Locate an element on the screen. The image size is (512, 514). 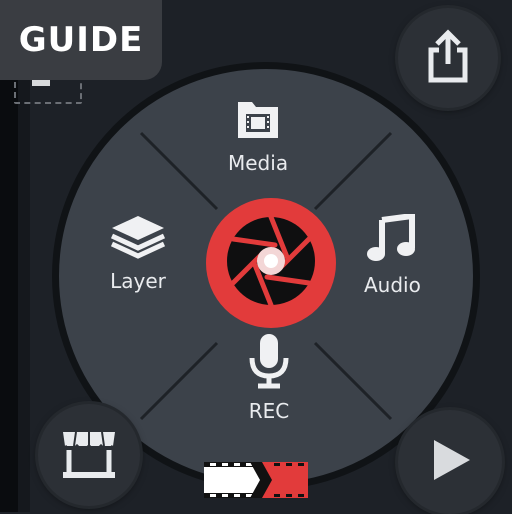
record-center-button is located at coordinates (271, 263).